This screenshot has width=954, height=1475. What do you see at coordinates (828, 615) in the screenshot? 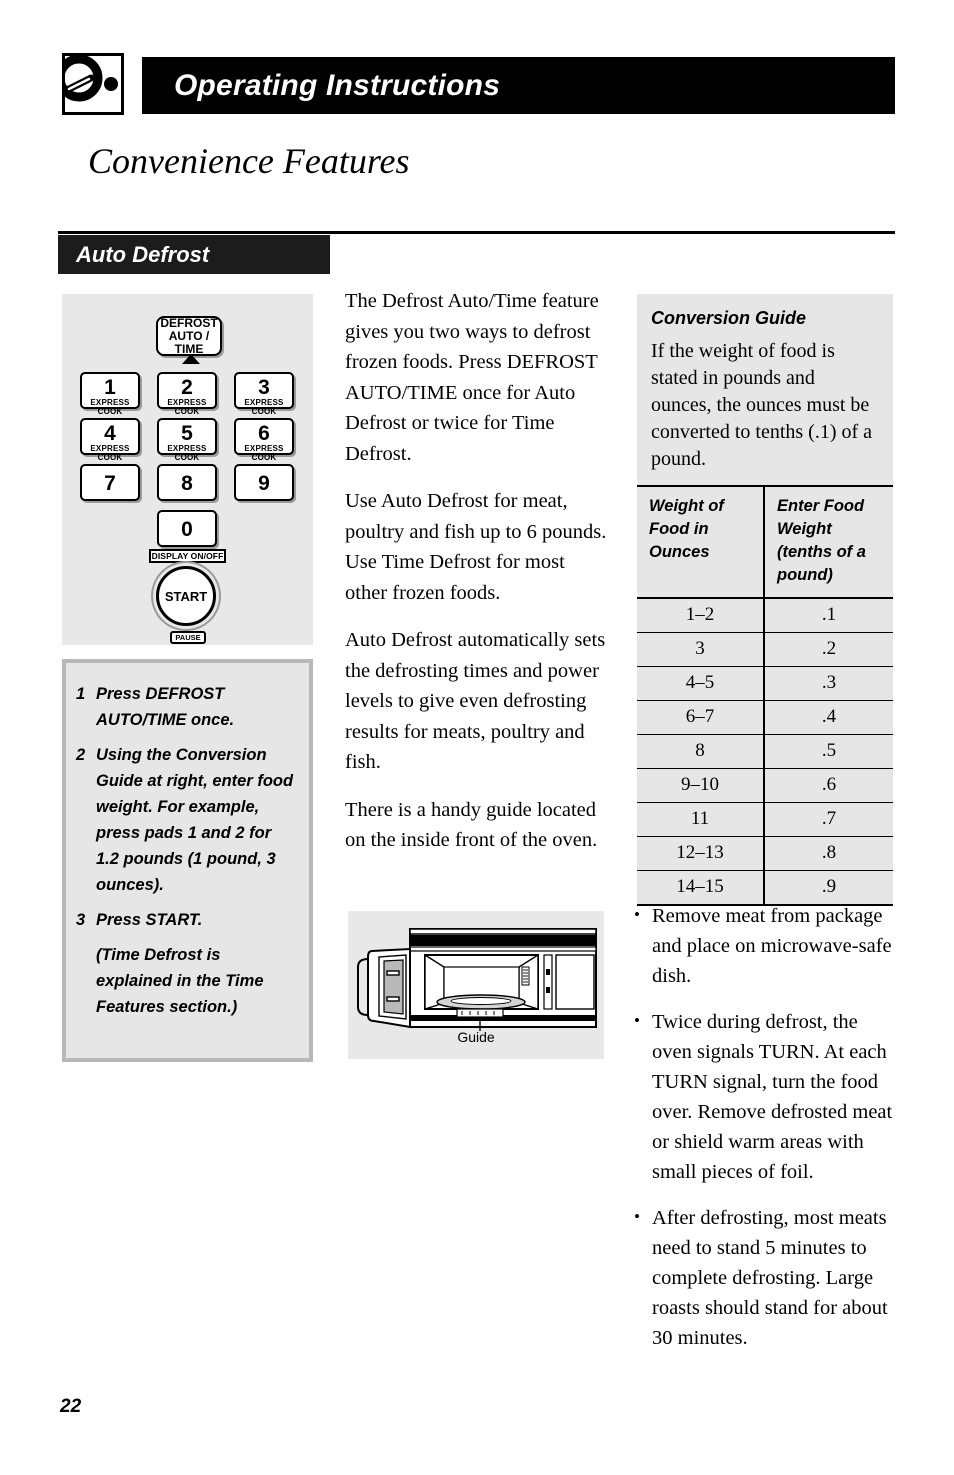
I see `cell-tenths: .1` at bounding box center [828, 615].